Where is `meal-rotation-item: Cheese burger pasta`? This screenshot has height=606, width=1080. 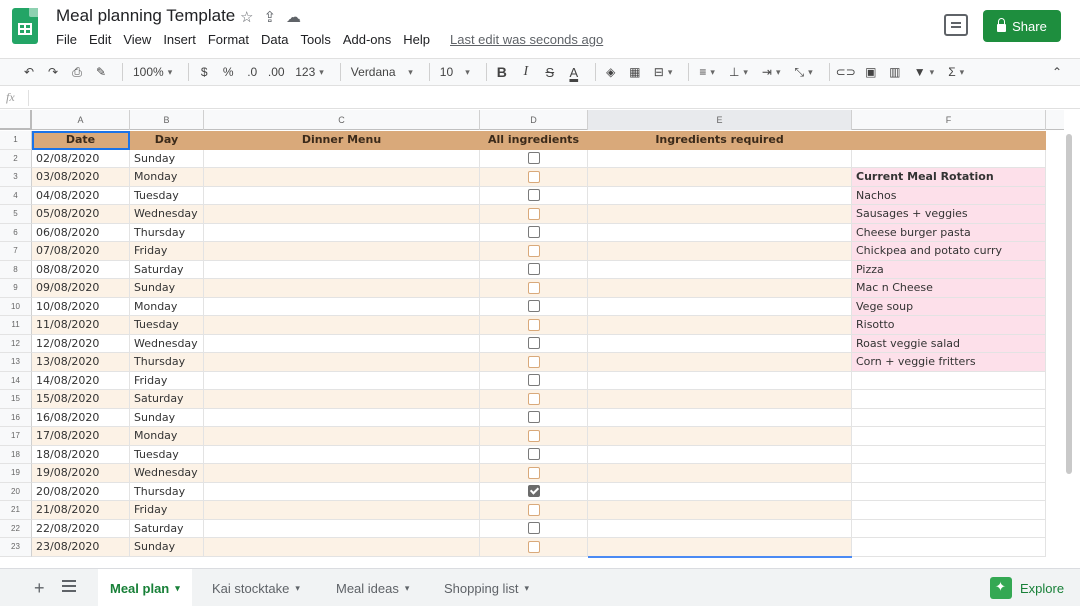
meal-rotation-item: Cheese burger pasta is located at coordinates (949, 232).